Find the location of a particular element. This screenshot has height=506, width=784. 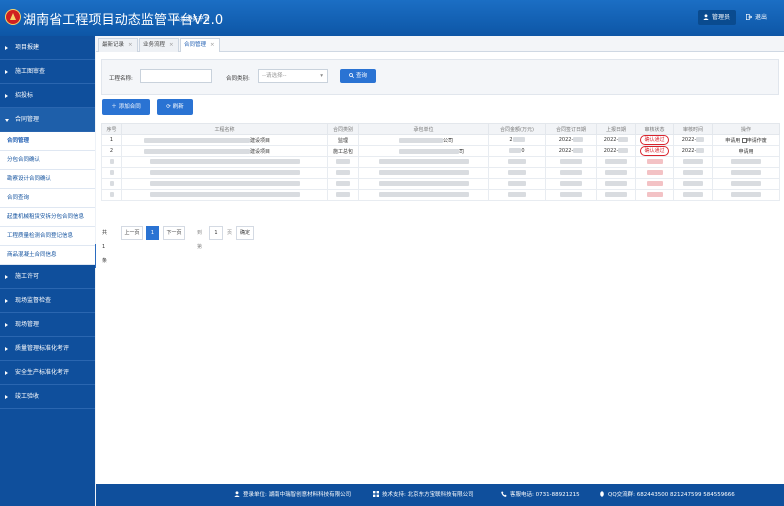

next-page-button: 下一页 is located at coordinates (174, 233).